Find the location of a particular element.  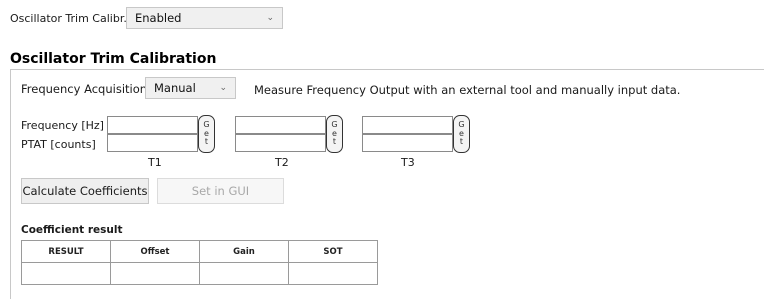

column-header-result: RESULT is located at coordinates (66, 251).